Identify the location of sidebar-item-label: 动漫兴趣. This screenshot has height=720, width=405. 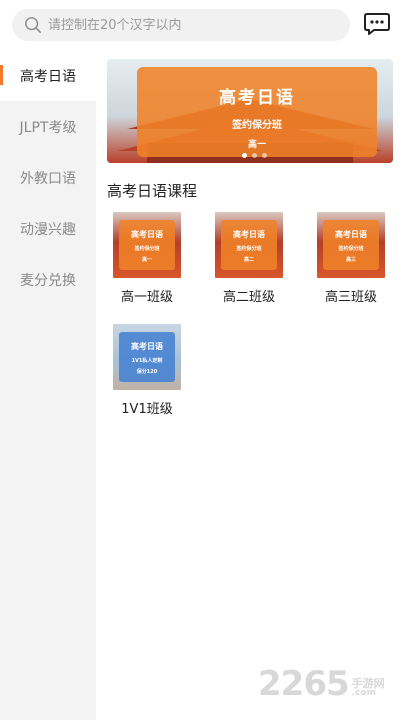
(48, 229).